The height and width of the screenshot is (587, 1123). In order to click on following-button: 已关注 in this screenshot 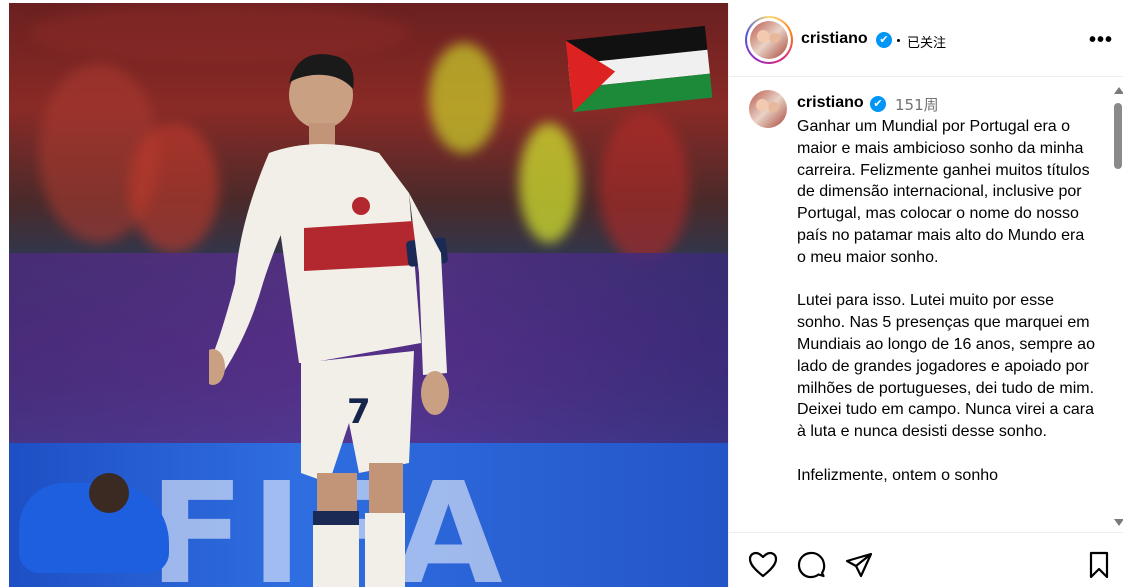, I will do `click(926, 41)`.